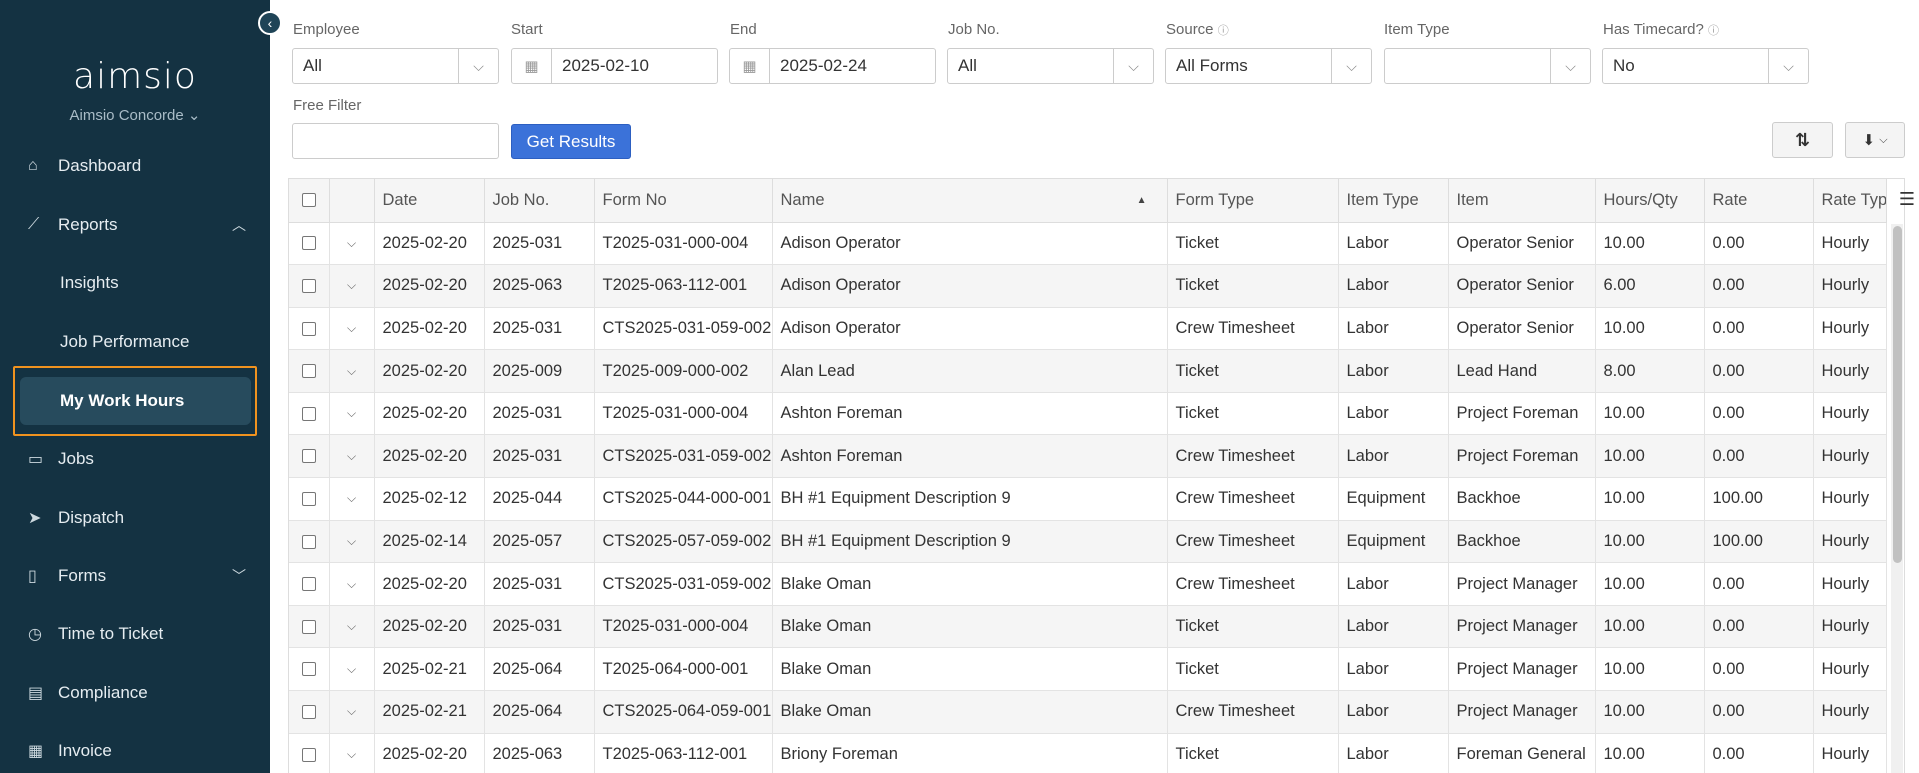  Describe the element at coordinates (100, 165) in the screenshot. I see `sidebar-item-label: Dashboard` at that location.